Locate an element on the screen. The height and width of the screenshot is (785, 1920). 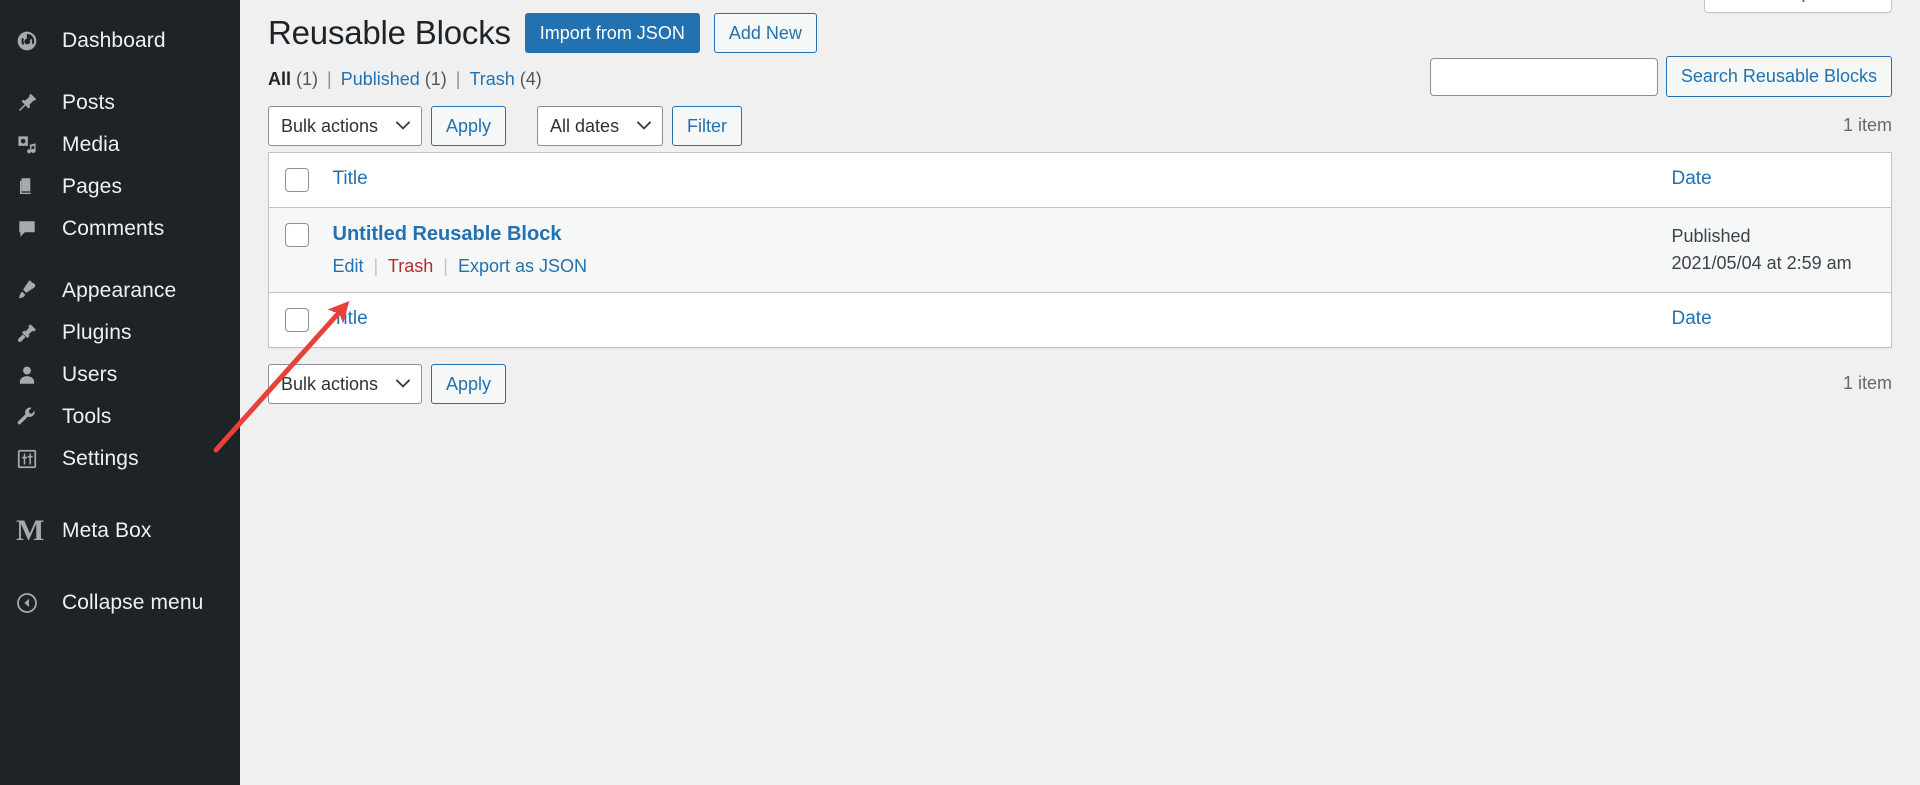
paintbrush-icon is located at coordinates (36, 291).